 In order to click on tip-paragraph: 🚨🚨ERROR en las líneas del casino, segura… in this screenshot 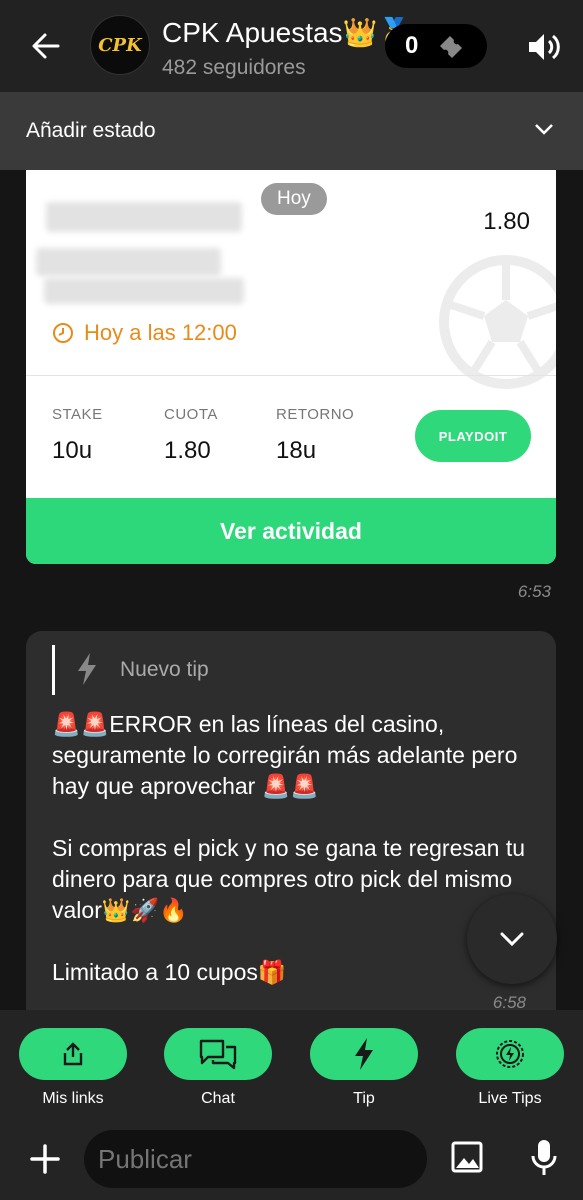, I will do `click(285, 755)`.